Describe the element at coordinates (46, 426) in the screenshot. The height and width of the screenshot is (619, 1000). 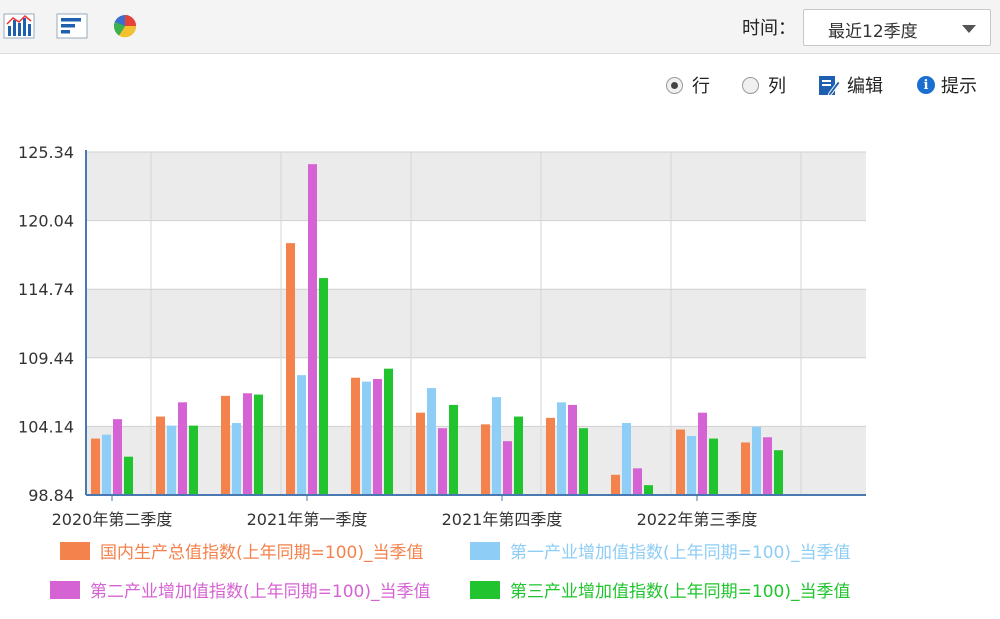
I see `y-tick-label: 104.14` at that location.